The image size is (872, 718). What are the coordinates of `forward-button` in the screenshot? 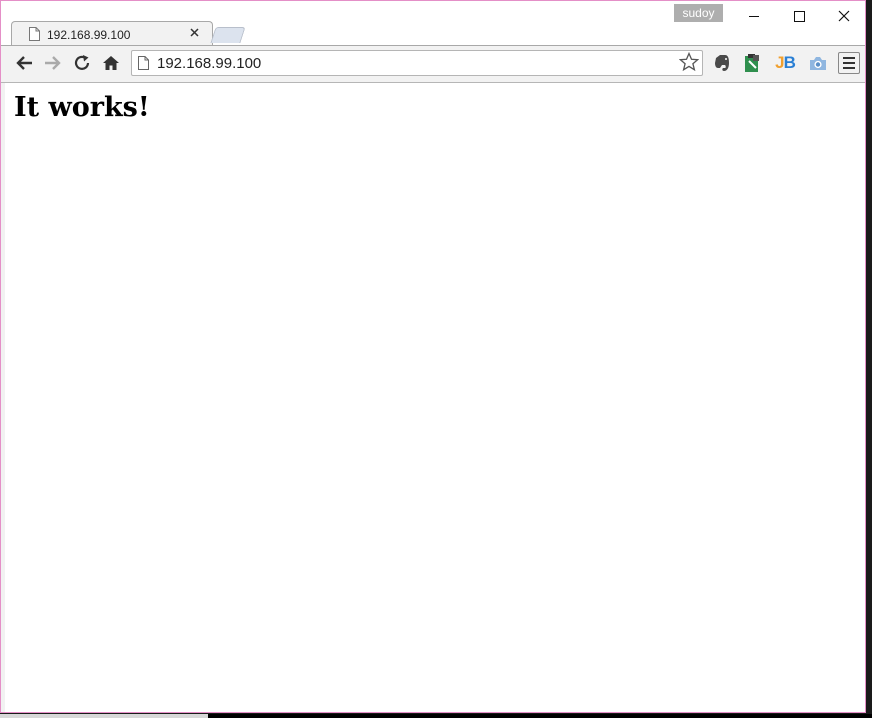 It's located at (53, 63).